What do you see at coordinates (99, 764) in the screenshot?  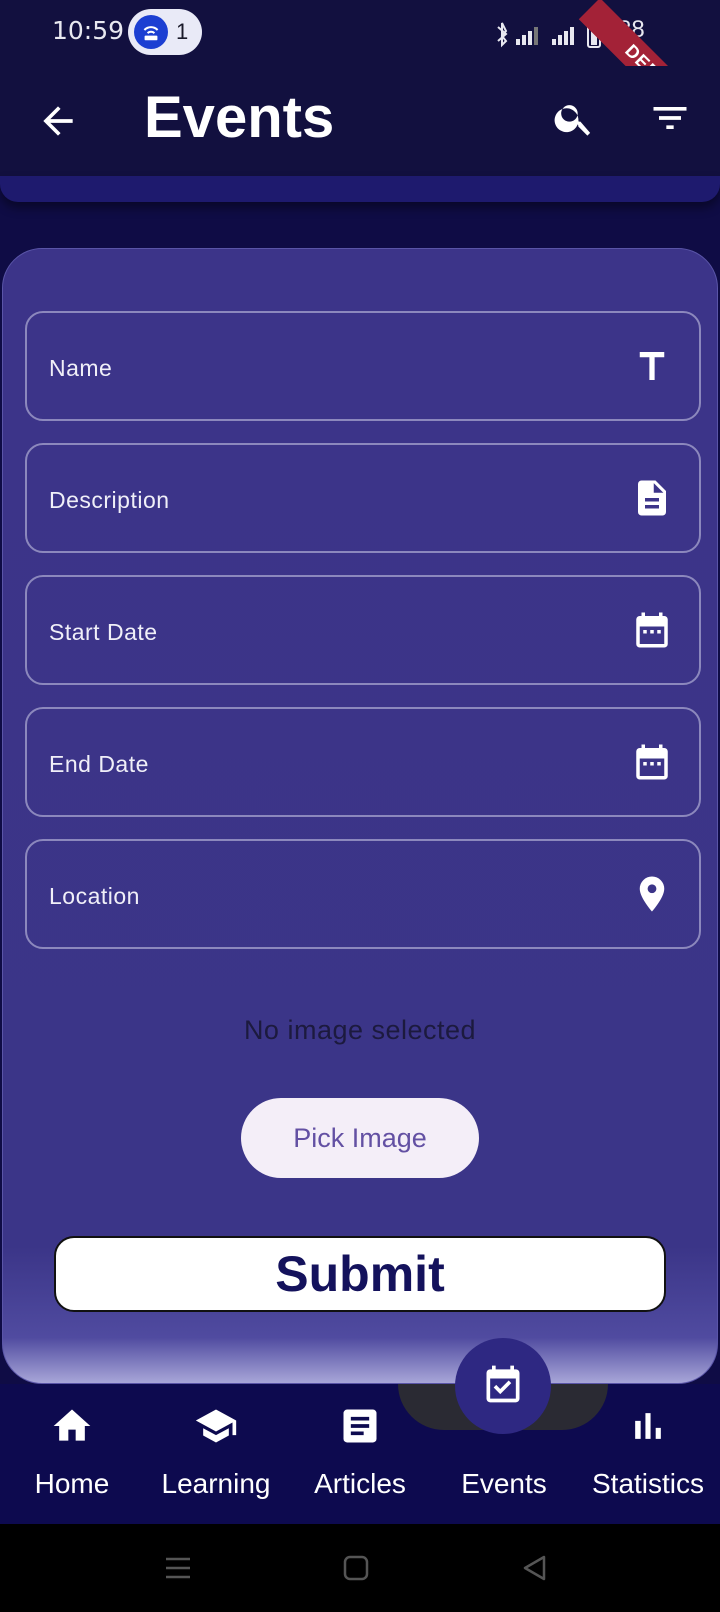 I see `end-date-field-label: End Date` at bounding box center [99, 764].